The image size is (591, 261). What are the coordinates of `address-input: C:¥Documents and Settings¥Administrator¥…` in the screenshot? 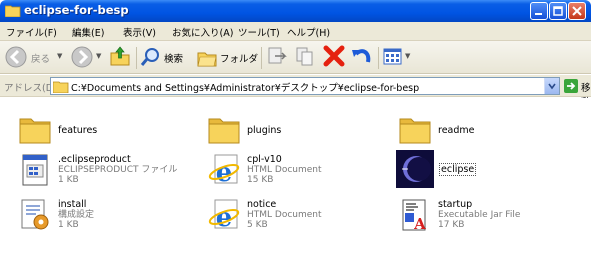 It's located at (305, 86).